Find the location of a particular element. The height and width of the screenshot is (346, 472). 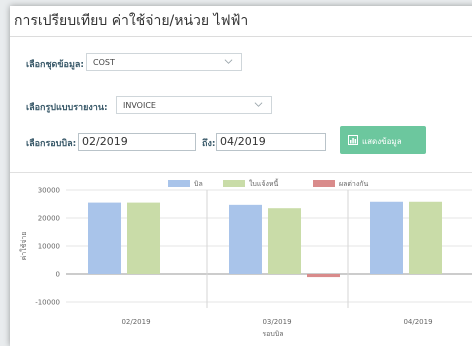

x-tick-label: 02/2019 is located at coordinates (135, 322).